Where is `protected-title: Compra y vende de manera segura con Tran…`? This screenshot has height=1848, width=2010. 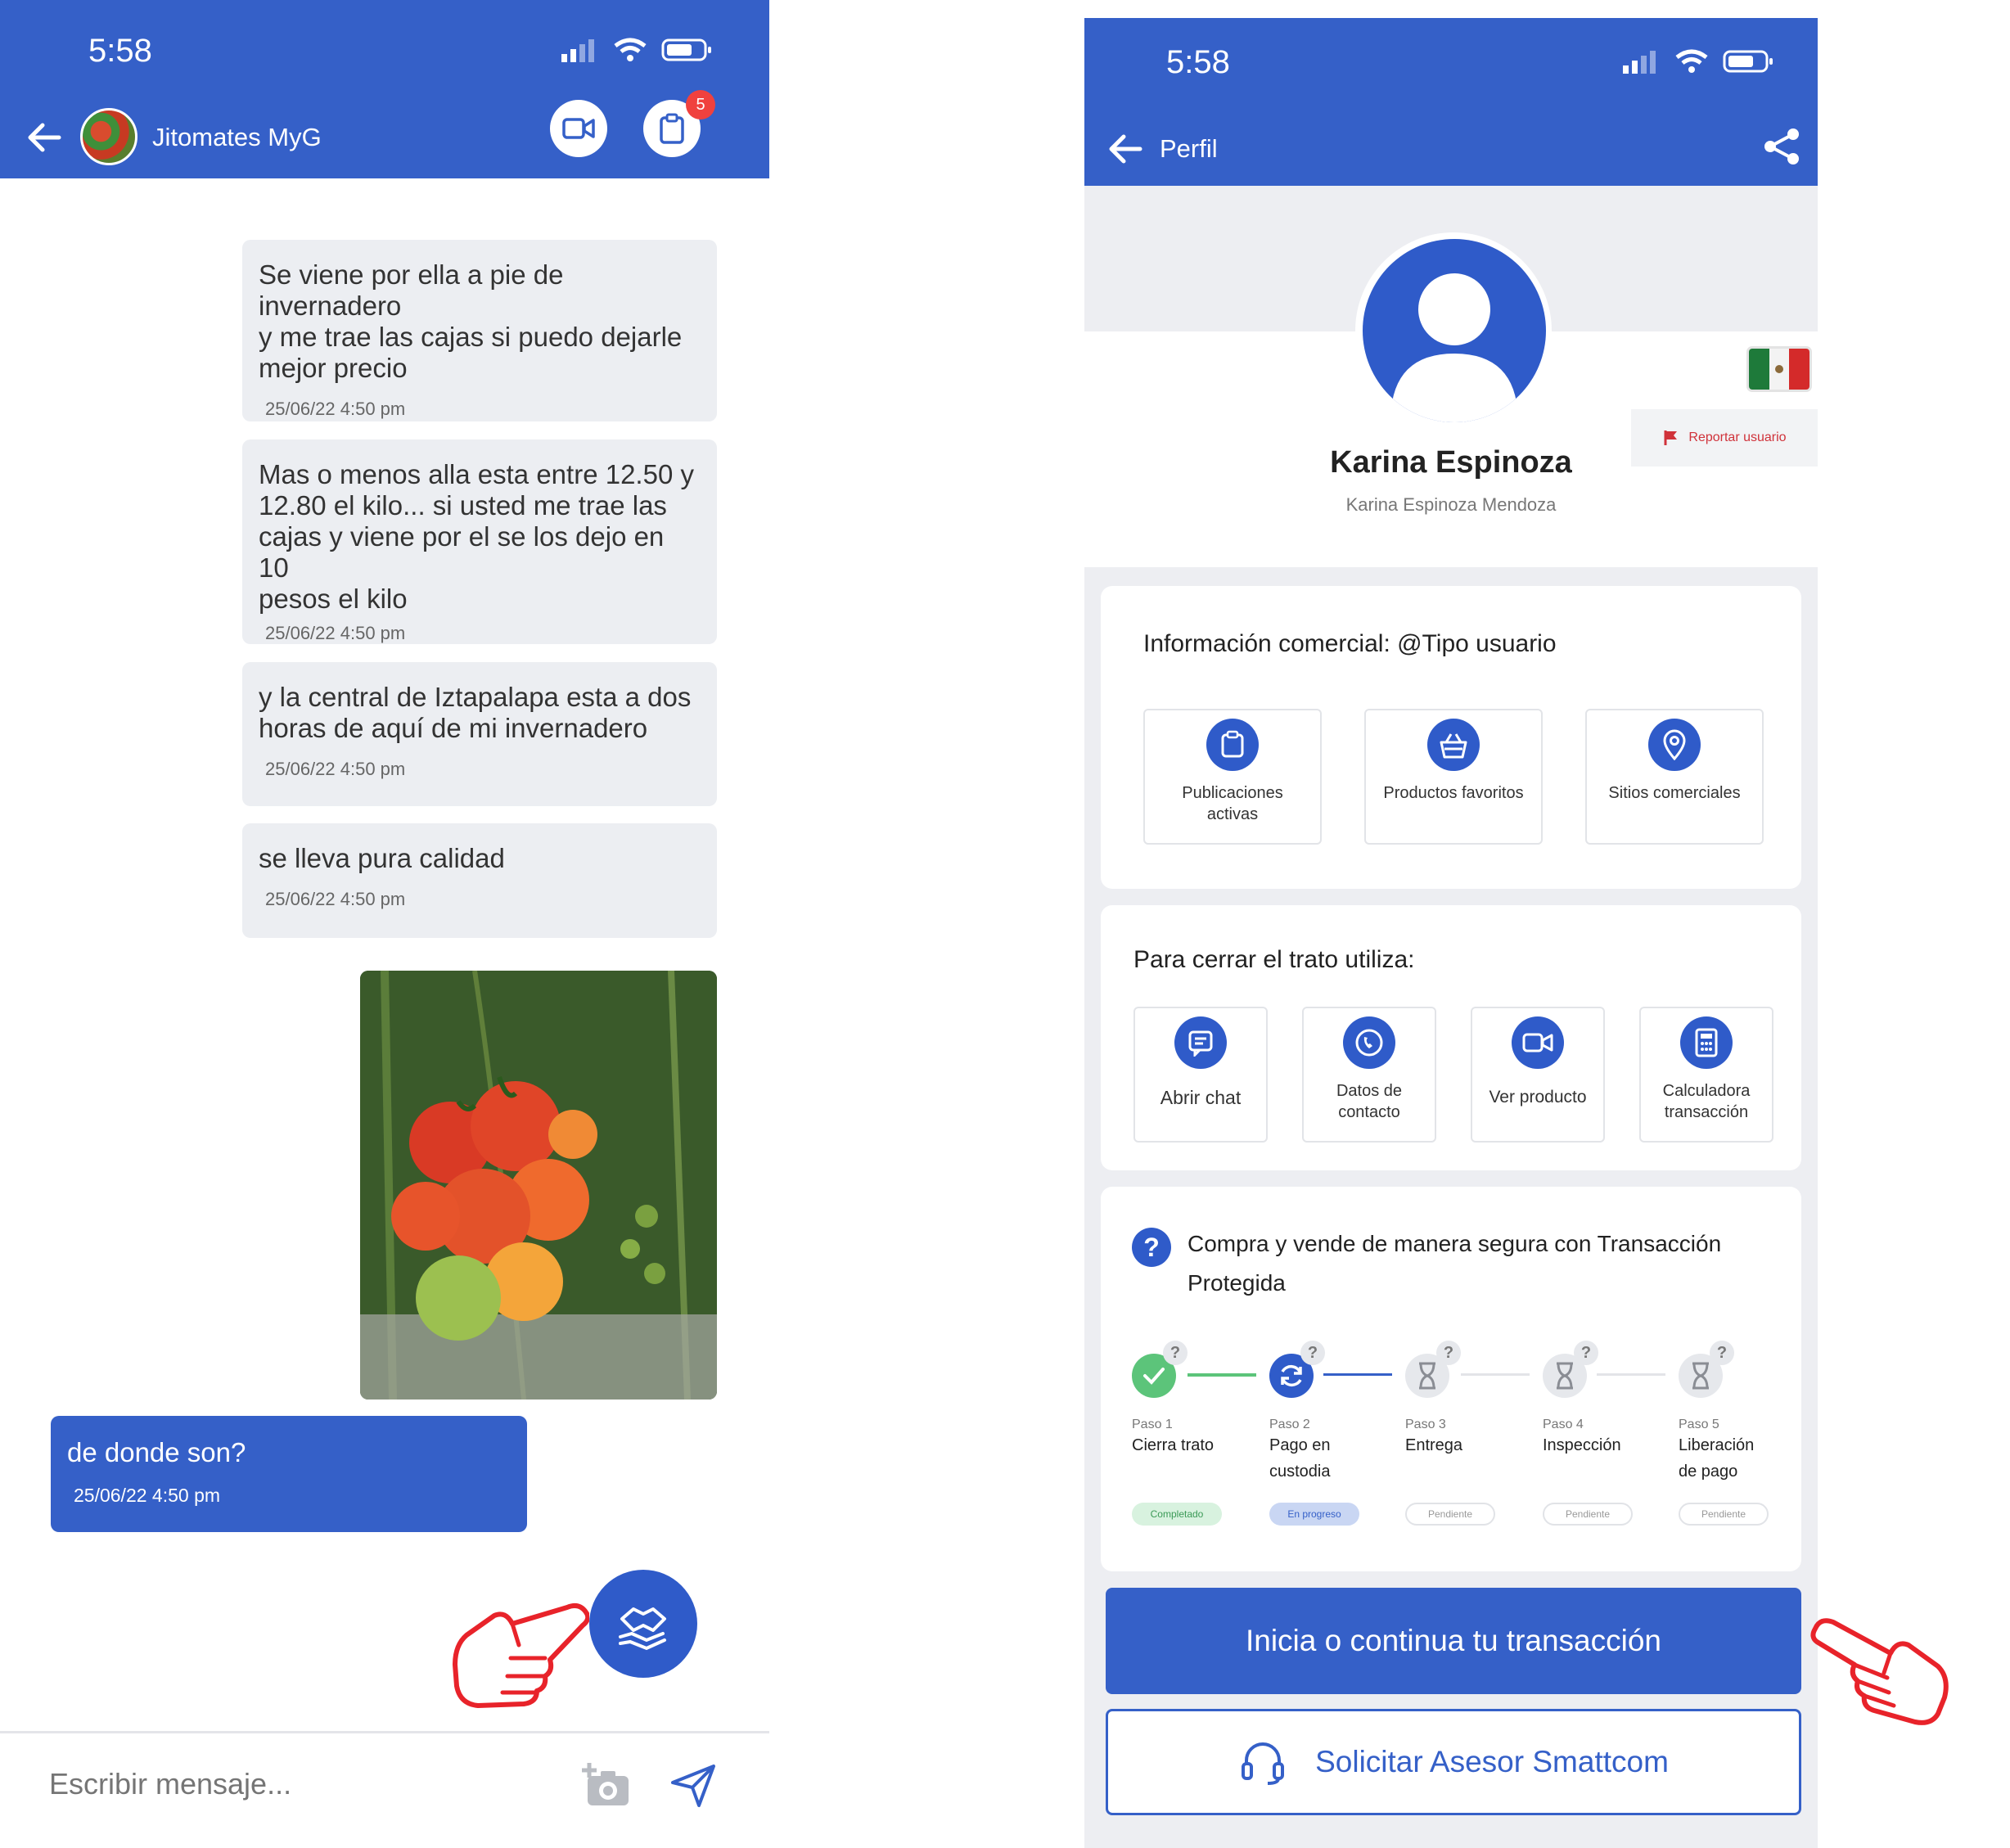
protected-title: Compra y vende de manera segura con Tran… is located at coordinates (1455, 1263).